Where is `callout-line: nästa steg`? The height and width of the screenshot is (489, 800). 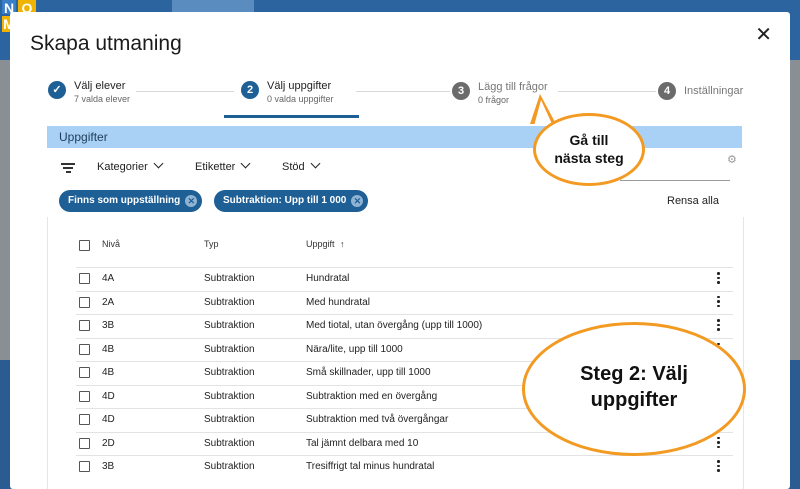
callout-line: nästa steg is located at coordinates (589, 158).